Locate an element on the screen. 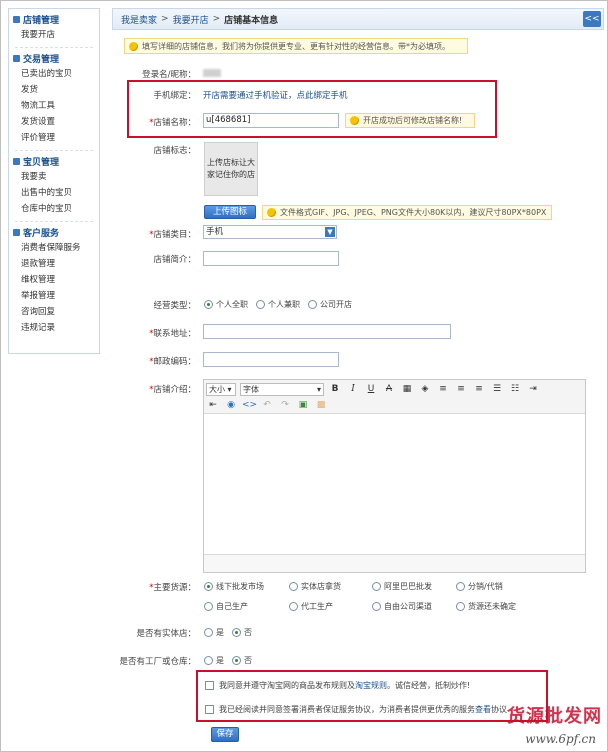  sidebar-group-title: 店铺管理 is located at coordinates (54, 19).